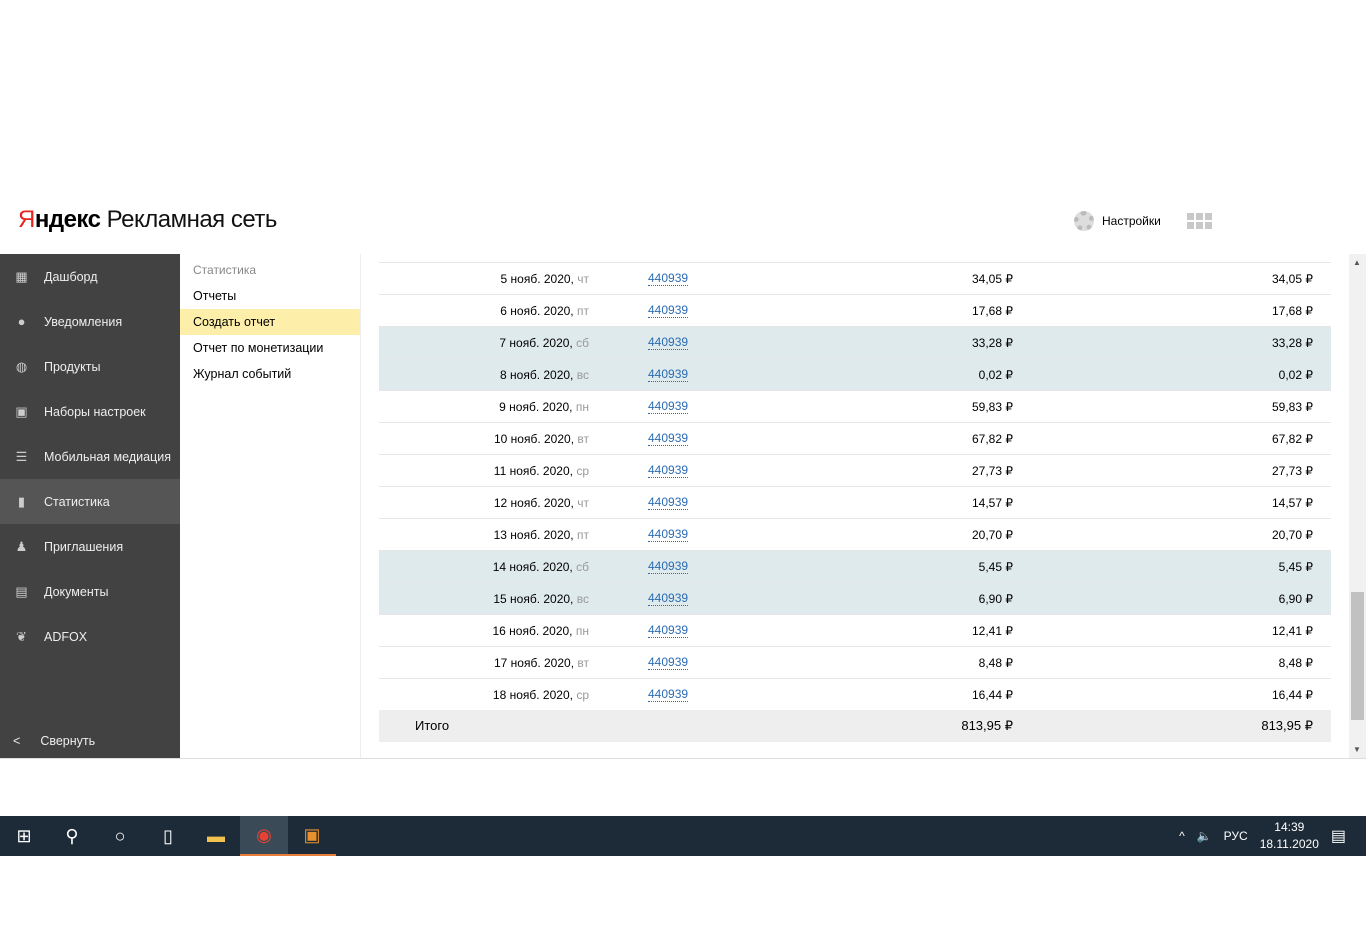 The width and height of the screenshot is (1366, 943). Describe the element at coordinates (855, 438) in the screenshot. I see `table-row: 10 нояб. 2020, вт 440939 67,82 ₽ 67,82 ₽` at that location.